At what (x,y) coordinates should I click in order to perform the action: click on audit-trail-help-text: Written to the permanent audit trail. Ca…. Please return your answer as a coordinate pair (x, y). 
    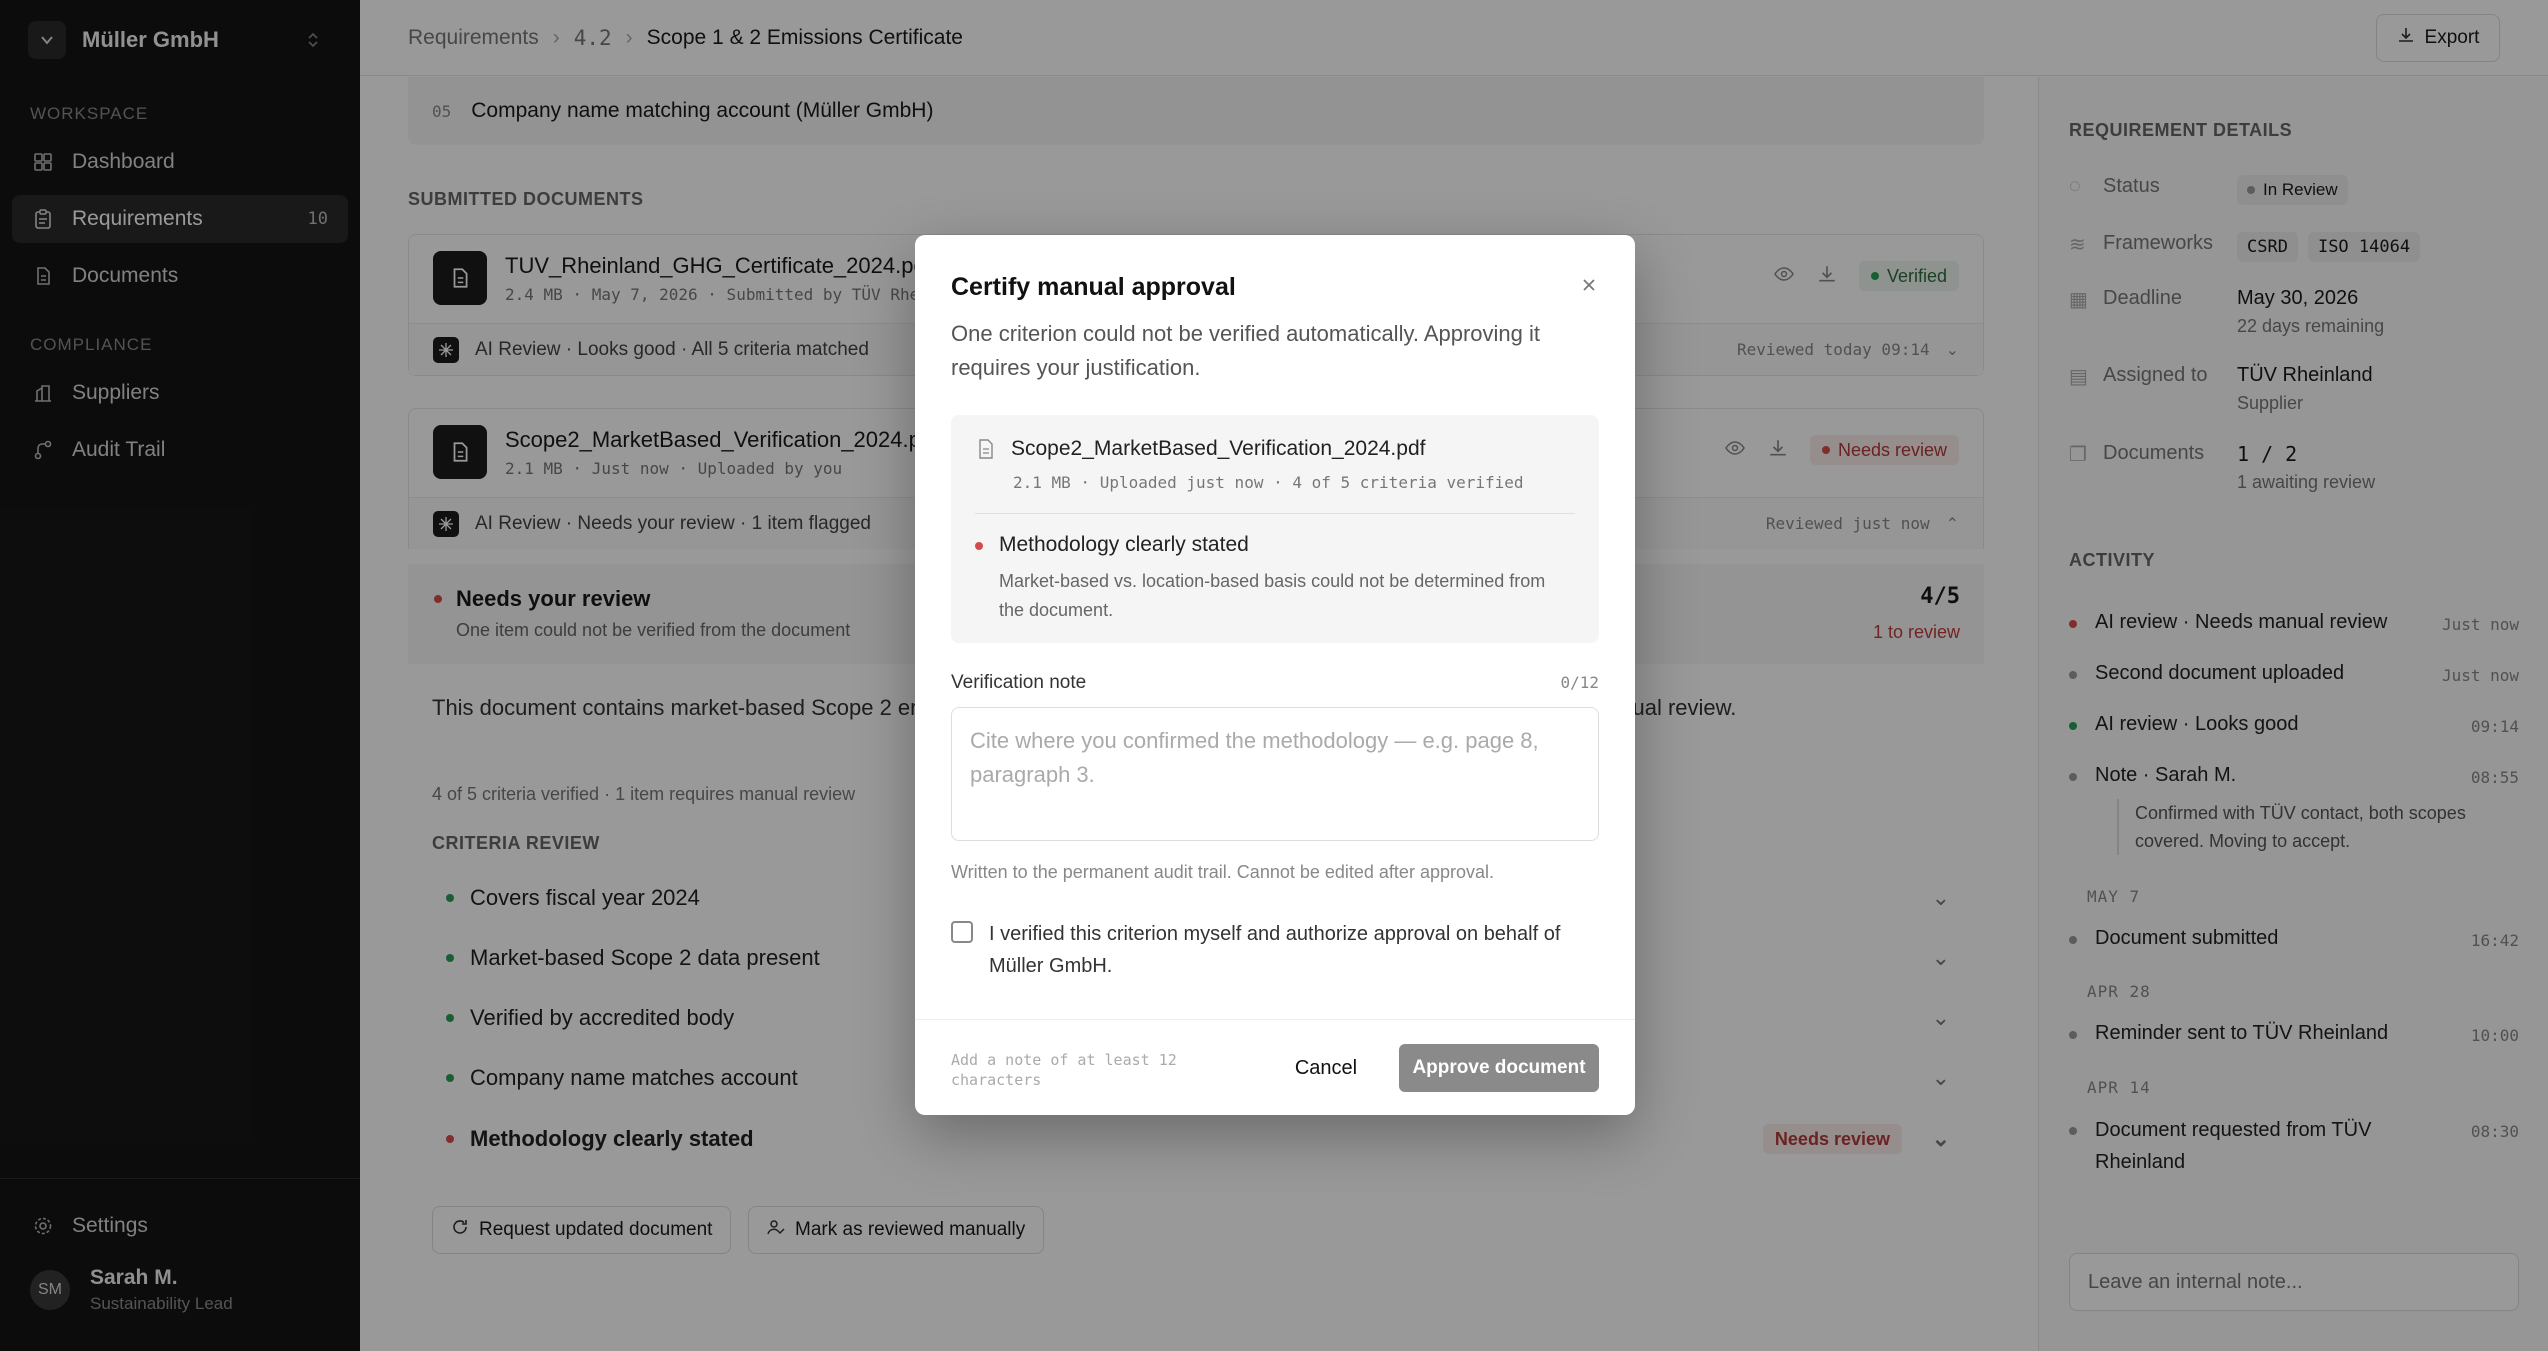
    Looking at the image, I should click on (1222, 872).